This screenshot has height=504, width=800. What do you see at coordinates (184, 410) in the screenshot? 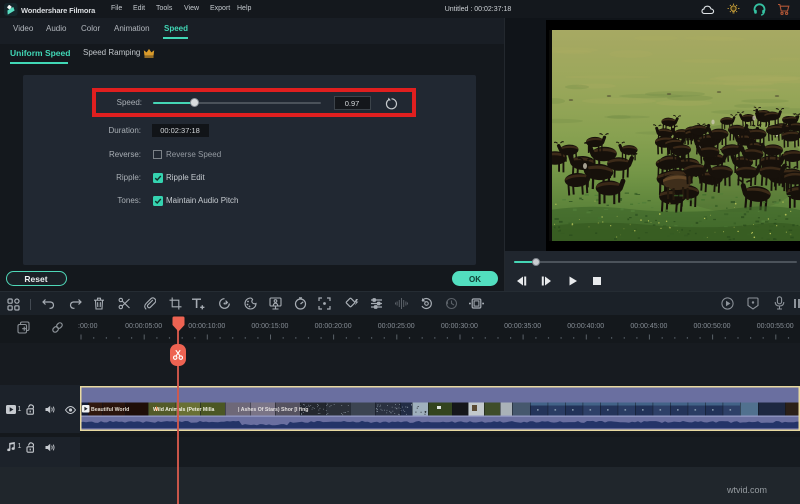
I see `svg-text: Wild Animals (Peter Milla` at bounding box center [184, 410].